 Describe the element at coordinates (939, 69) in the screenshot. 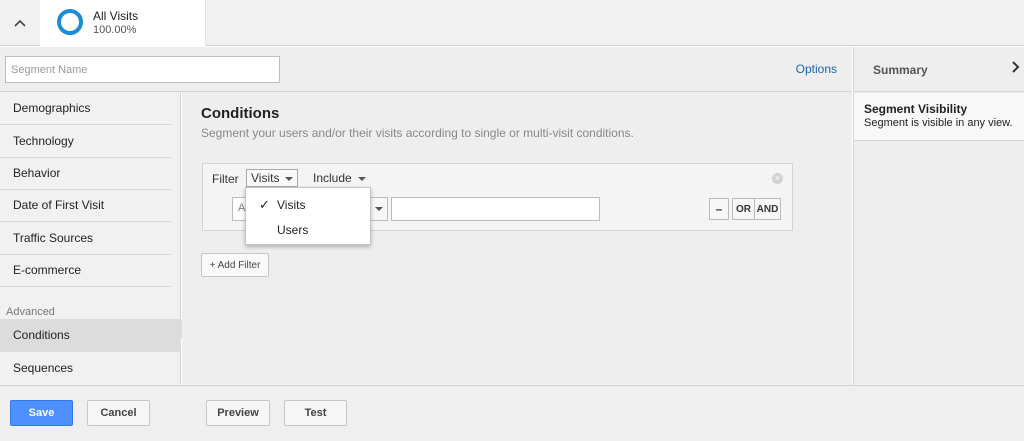

I see `summary-header: Summary` at that location.